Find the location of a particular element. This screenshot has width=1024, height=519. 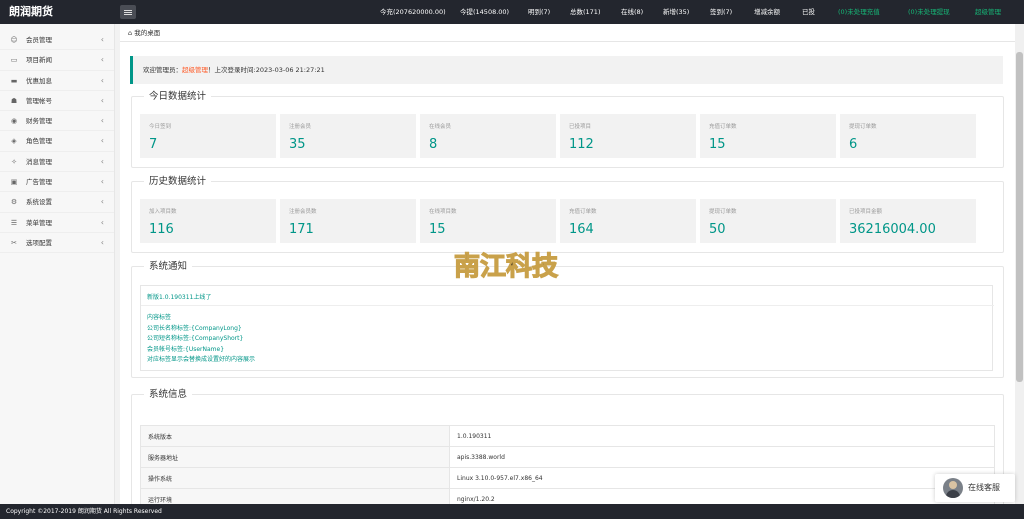

online-service-button: 在线客服 is located at coordinates (975, 488).